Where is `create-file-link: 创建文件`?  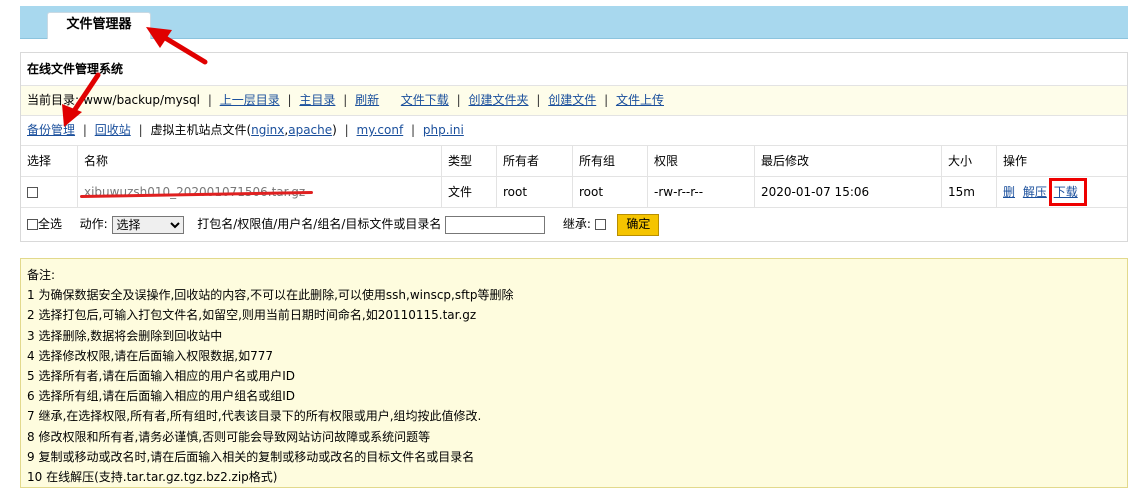
create-file-link: 创建文件 is located at coordinates (572, 100).